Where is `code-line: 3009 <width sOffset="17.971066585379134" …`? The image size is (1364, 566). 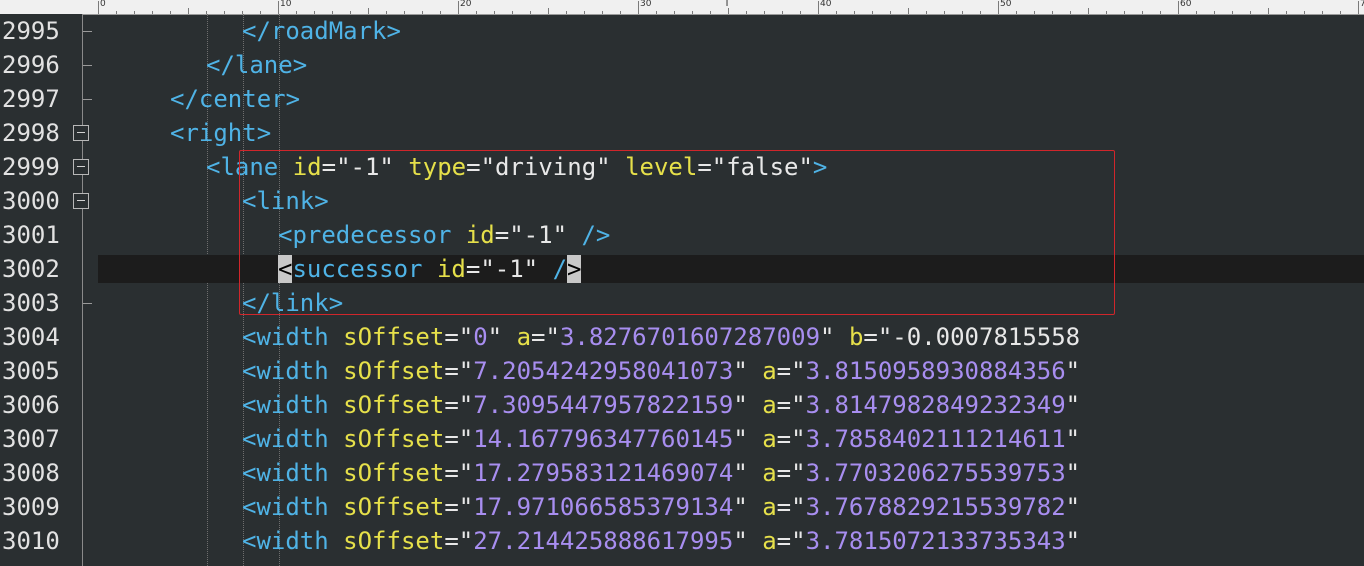 code-line: 3009 <width sOffset="17.971066585379134" … is located at coordinates (682, 507).